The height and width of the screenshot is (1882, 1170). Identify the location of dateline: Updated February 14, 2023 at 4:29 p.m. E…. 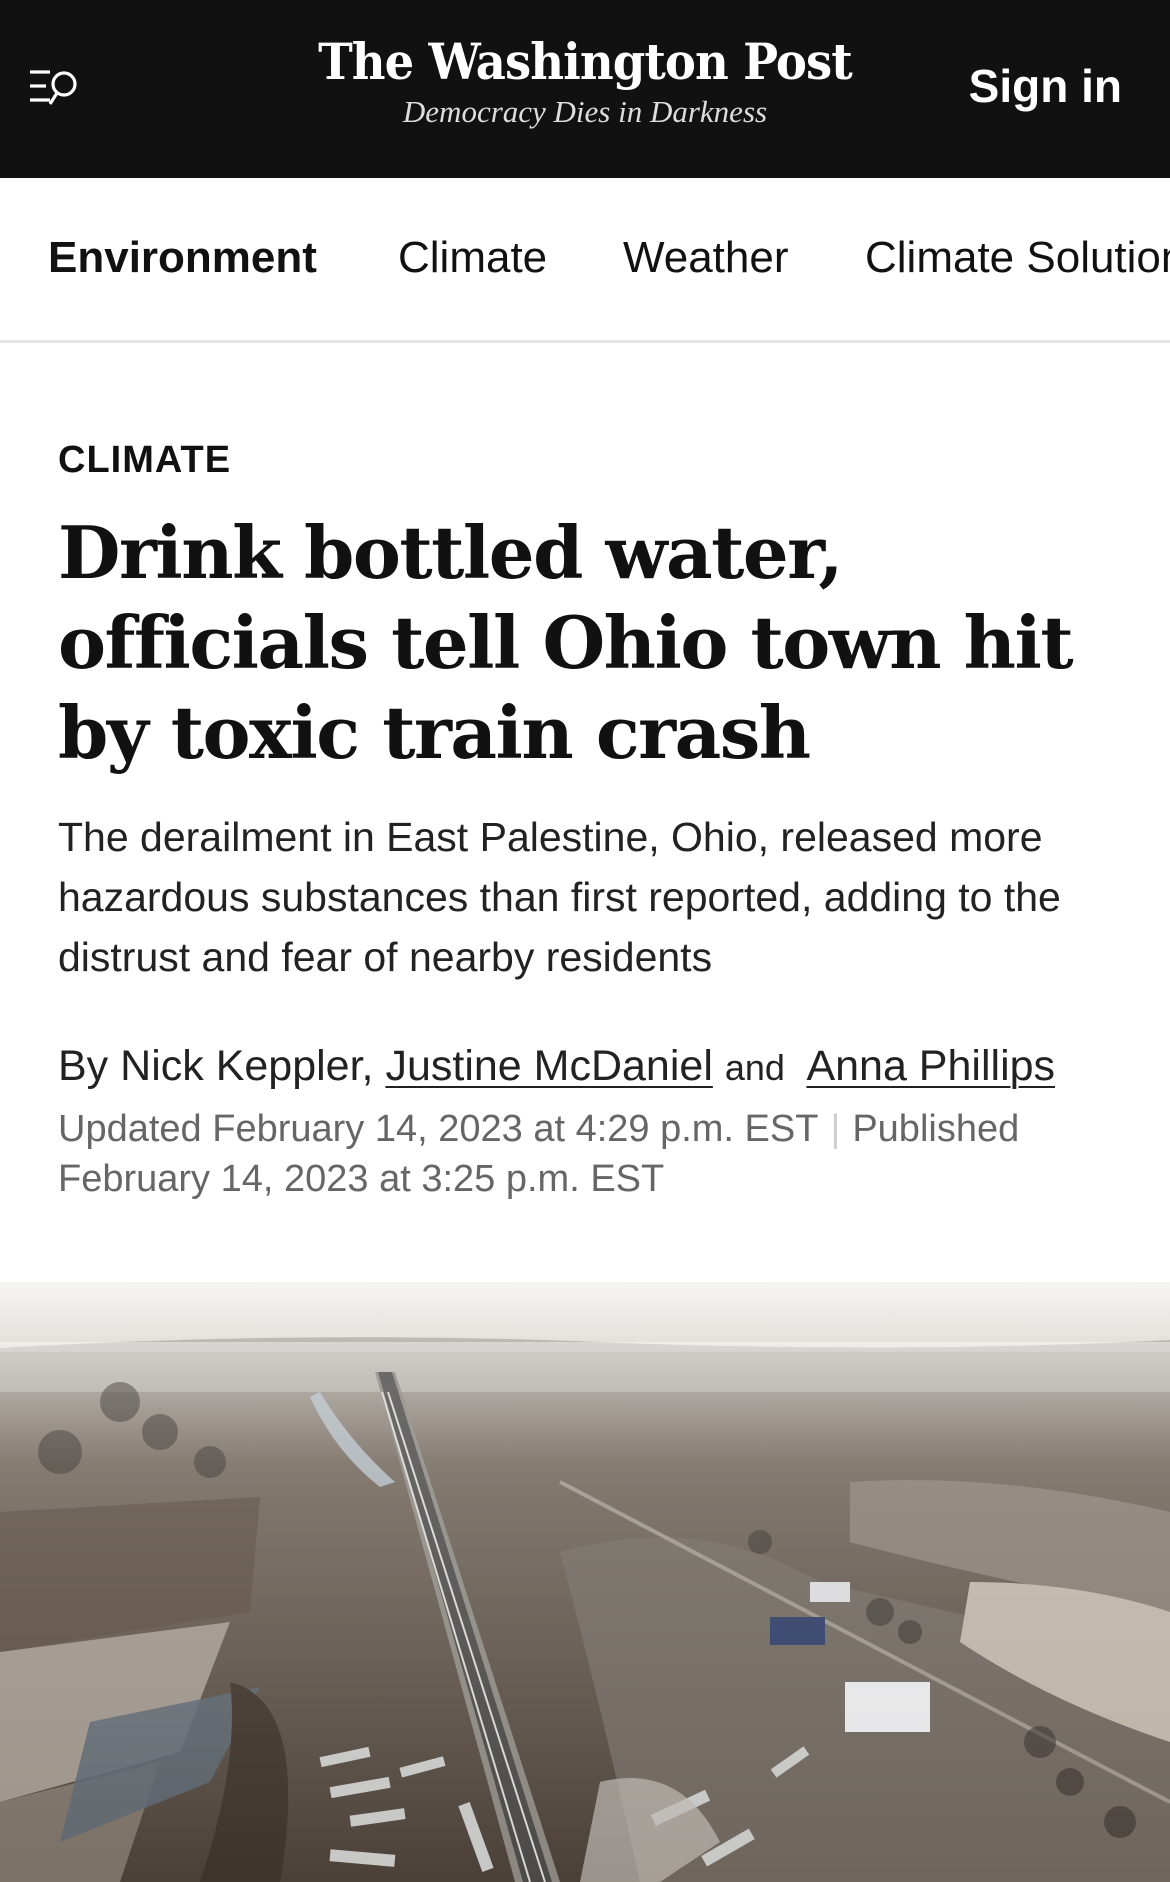
(603, 1154).